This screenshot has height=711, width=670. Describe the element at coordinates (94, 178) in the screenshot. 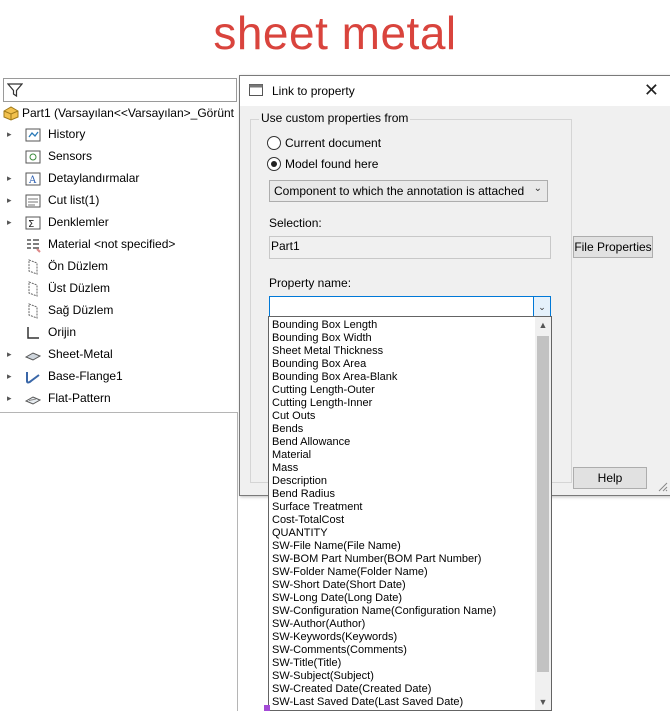

I see `tree-item-label: Detaylandırmalar` at that location.